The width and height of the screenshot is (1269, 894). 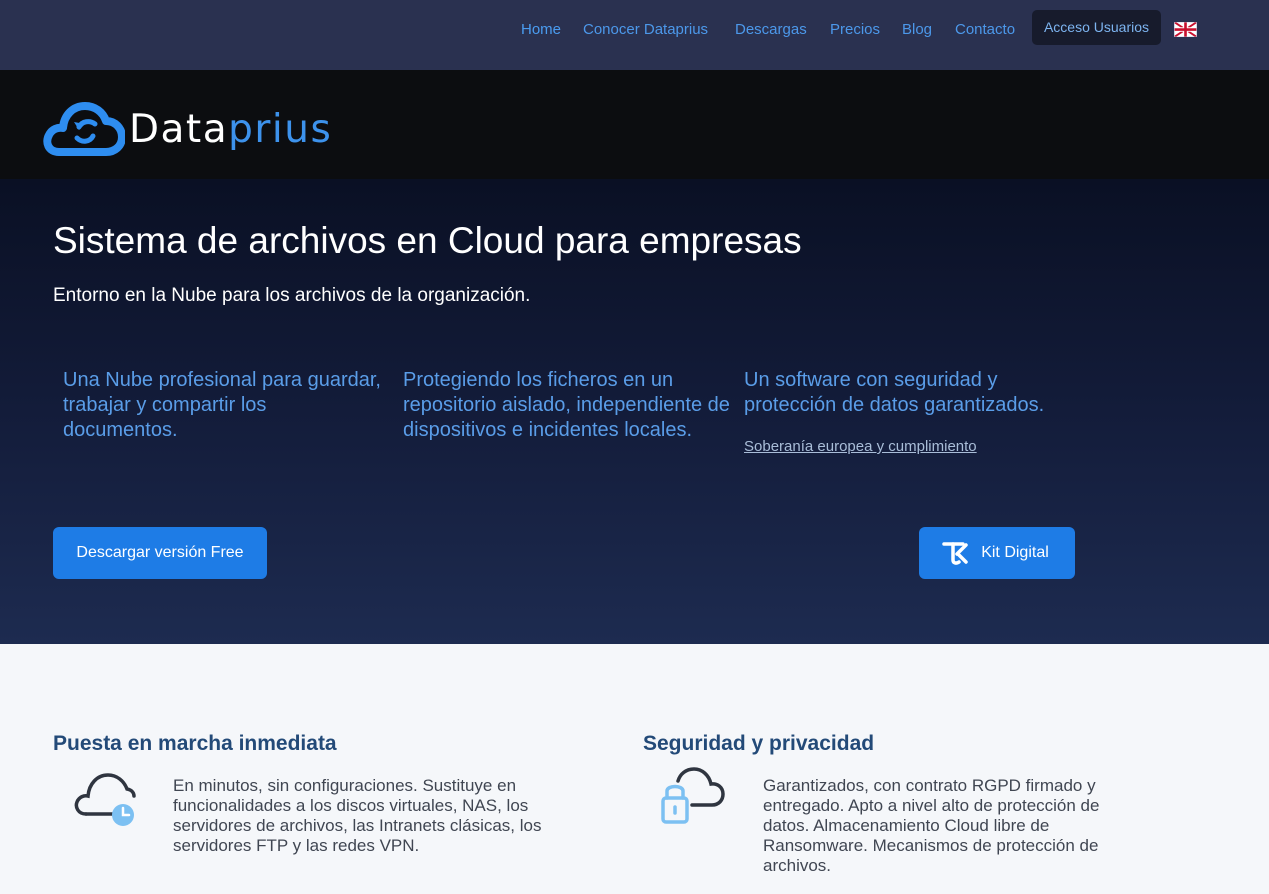 What do you see at coordinates (917, 30) in the screenshot?
I see `nav-blog-link: Blog` at bounding box center [917, 30].